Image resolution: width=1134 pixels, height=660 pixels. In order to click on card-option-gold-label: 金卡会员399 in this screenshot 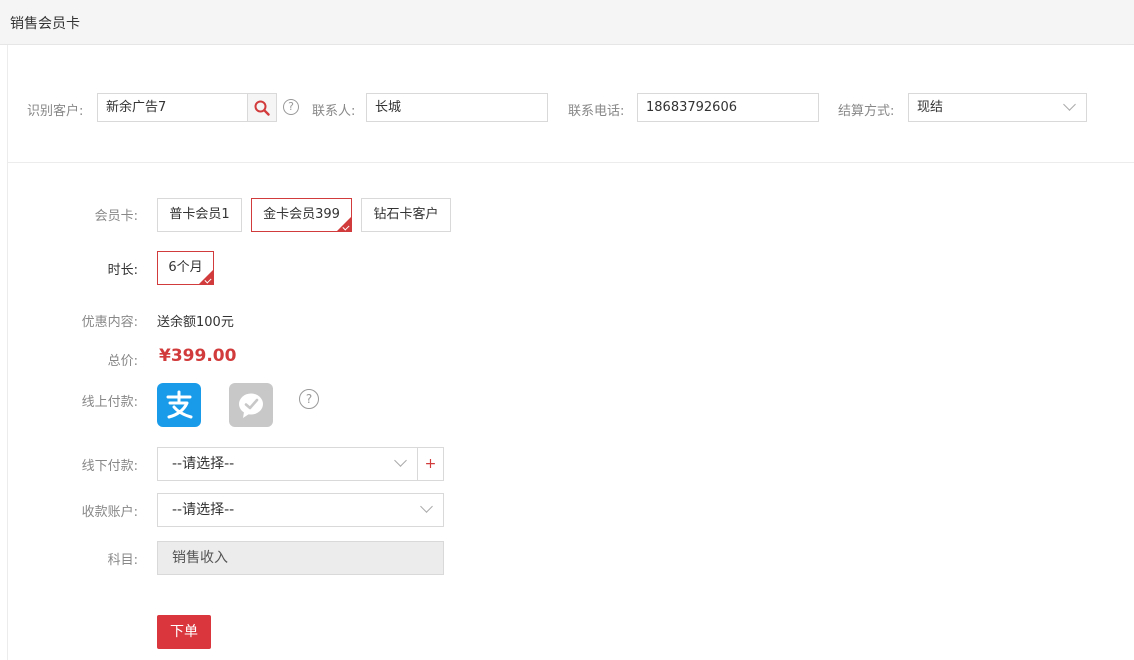, I will do `click(301, 214)`.